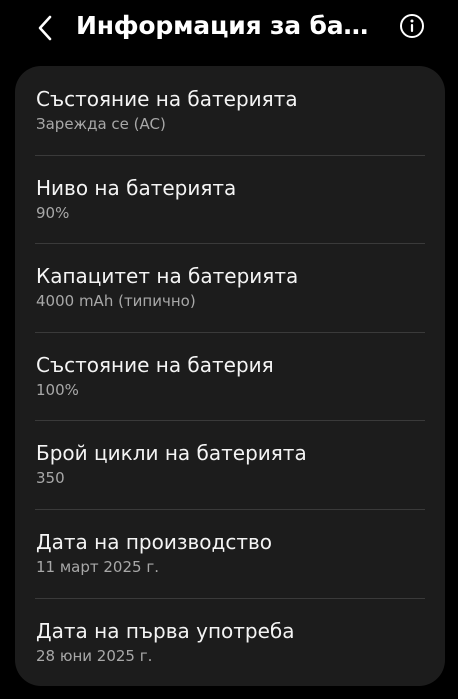 This screenshot has height=699, width=458. Describe the element at coordinates (171, 453) in the screenshot. I see `row-label: Брой цикли на батерията` at that location.